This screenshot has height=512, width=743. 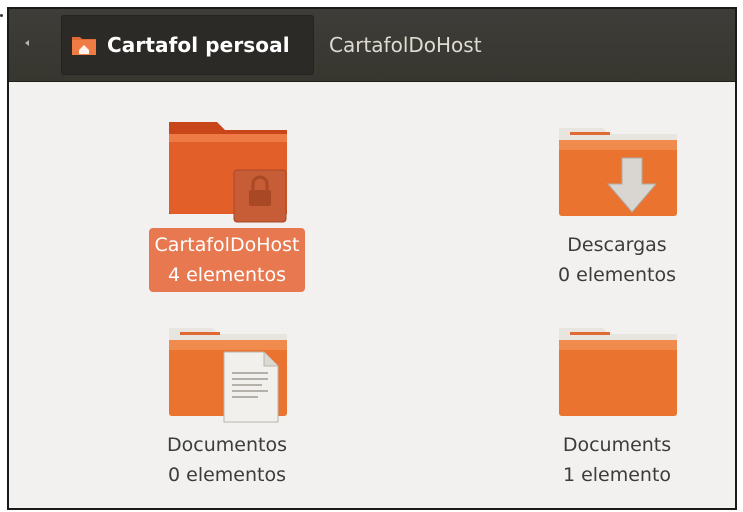 What do you see at coordinates (226, 275) in the screenshot?
I see `item-count: 4 elementos` at bounding box center [226, 275].